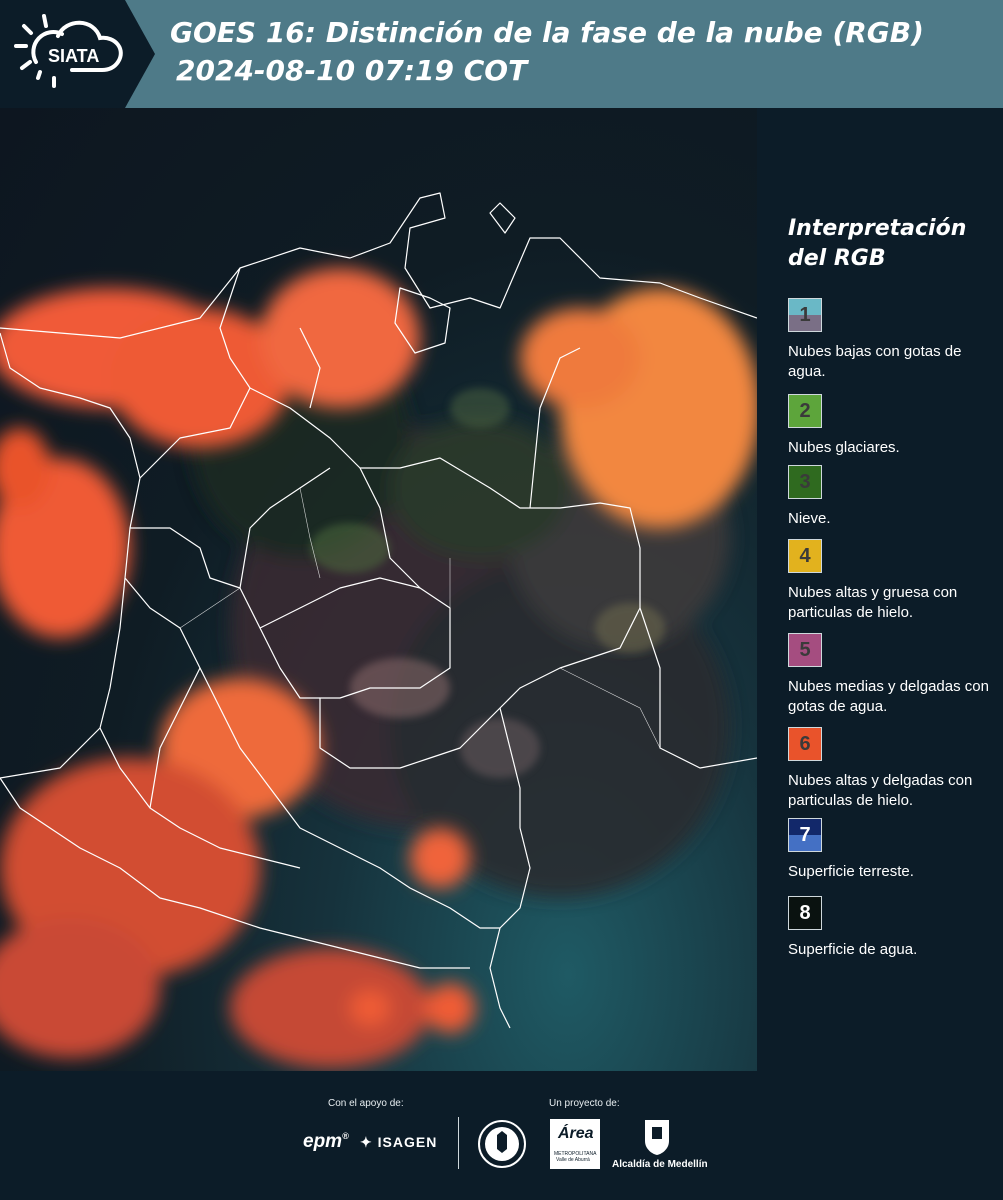 The width and height of the screenshot is (1003, 1200). I want to click on legend-label: Superficie de agua., so click(853, 949).